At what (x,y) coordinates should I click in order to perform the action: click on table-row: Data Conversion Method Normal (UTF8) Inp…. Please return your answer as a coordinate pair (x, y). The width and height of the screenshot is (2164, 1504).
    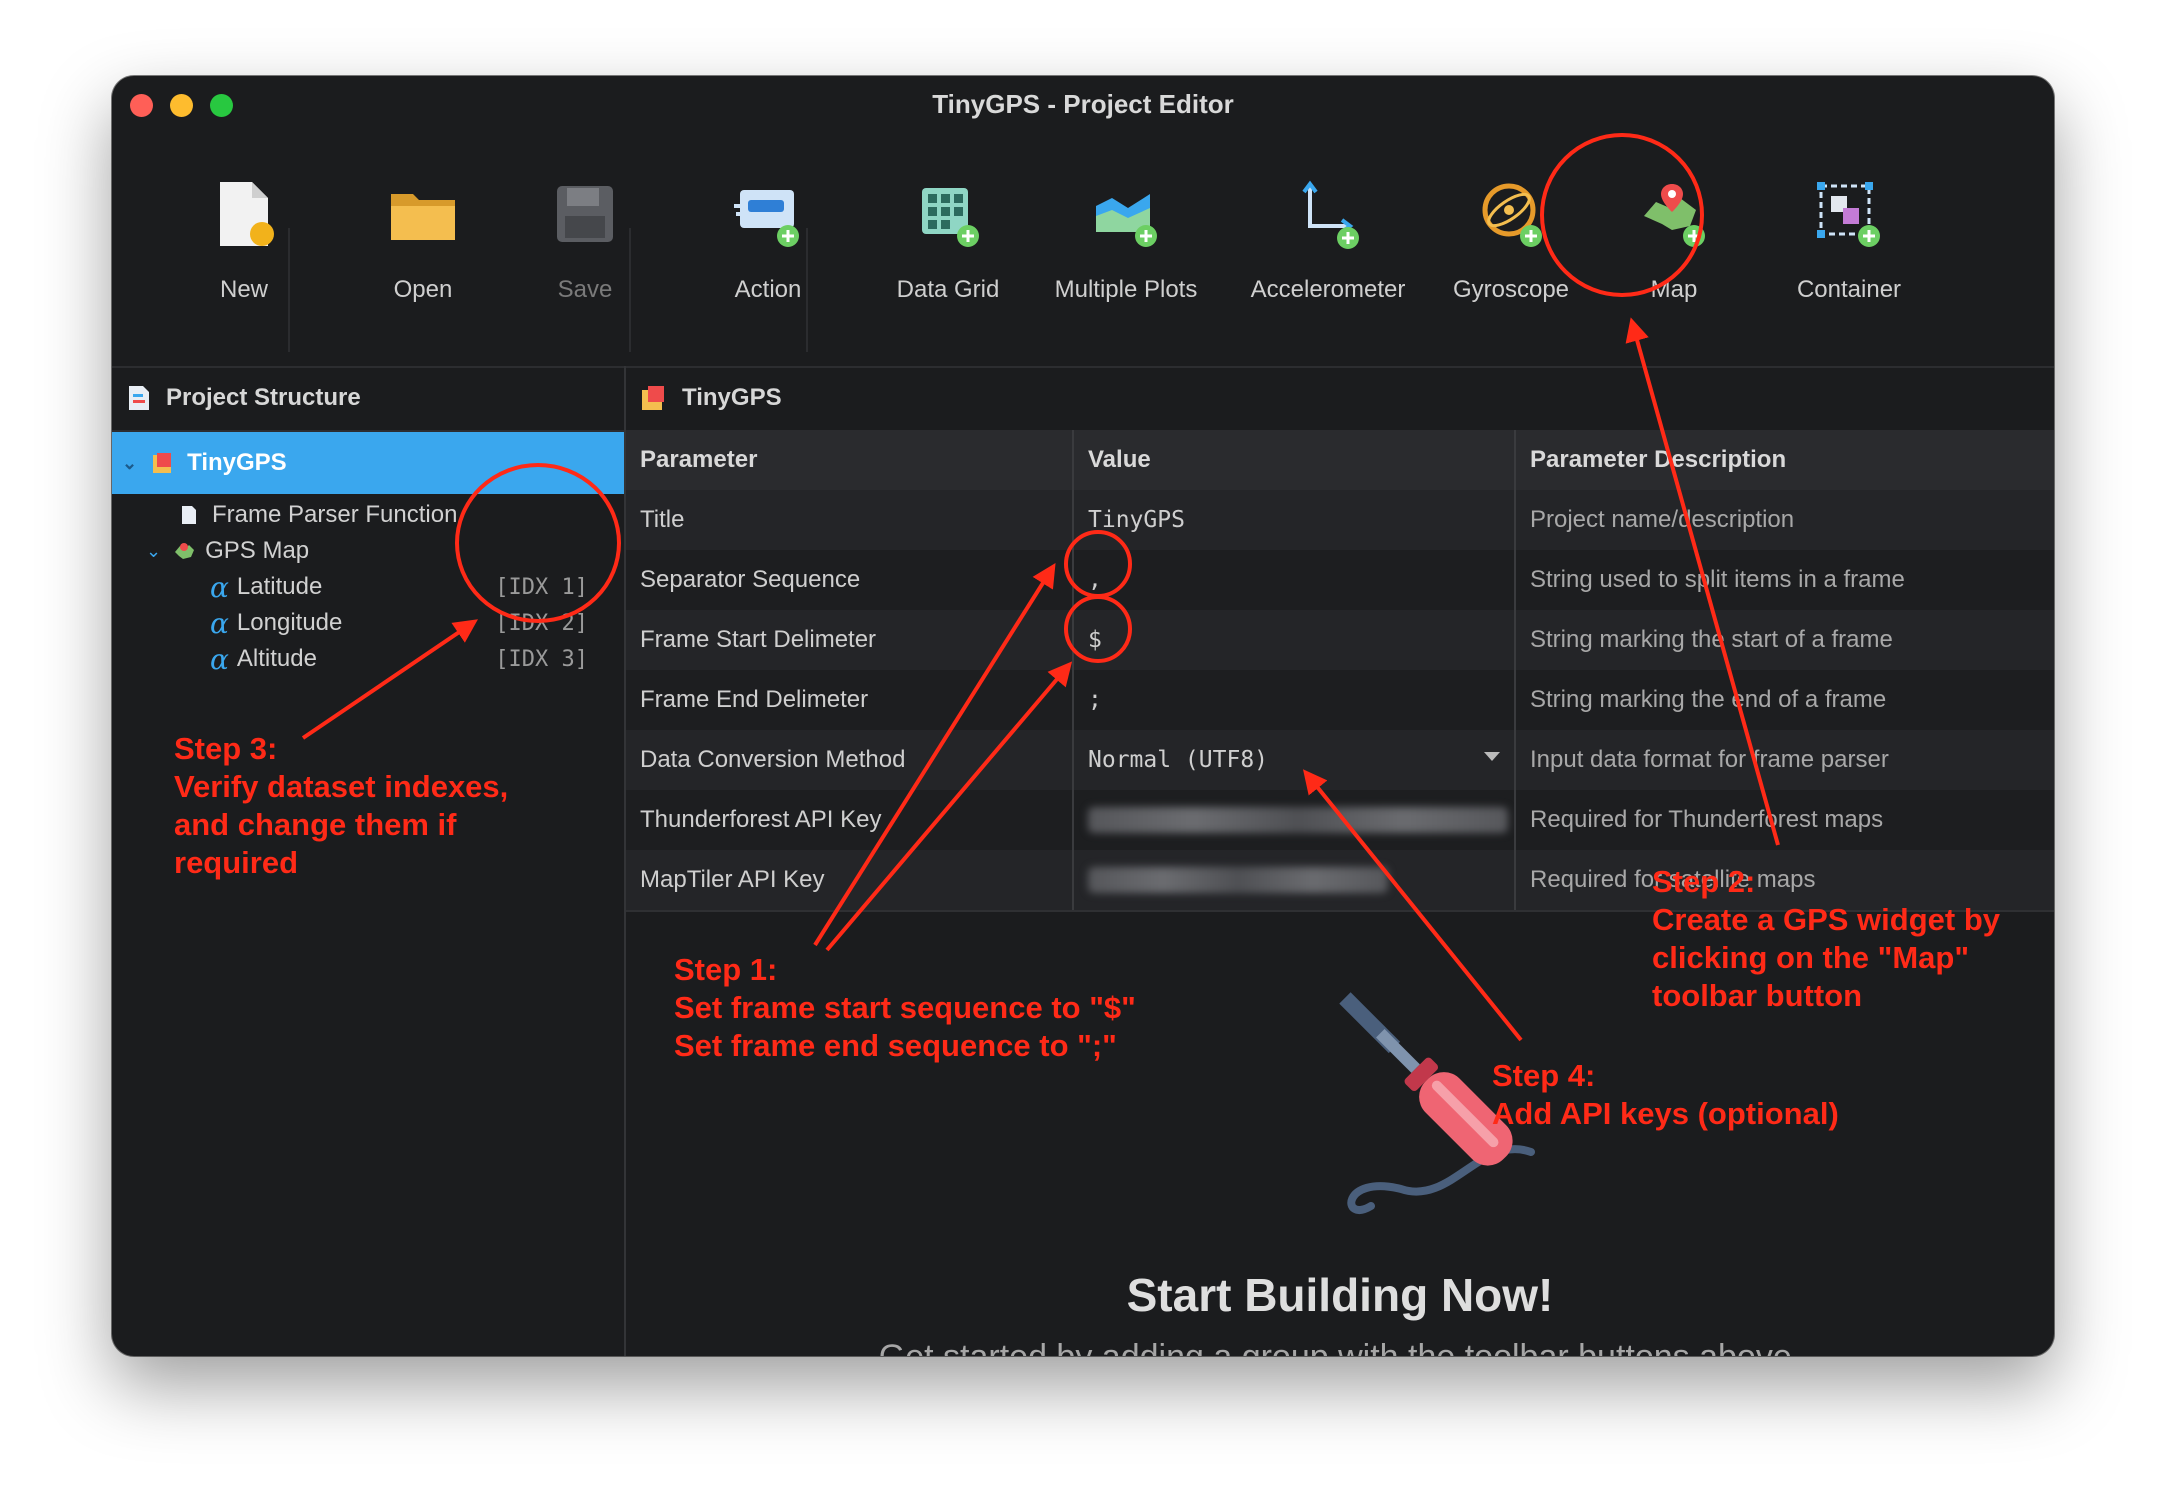
    Looking at the image, I should click on (1340, 761).